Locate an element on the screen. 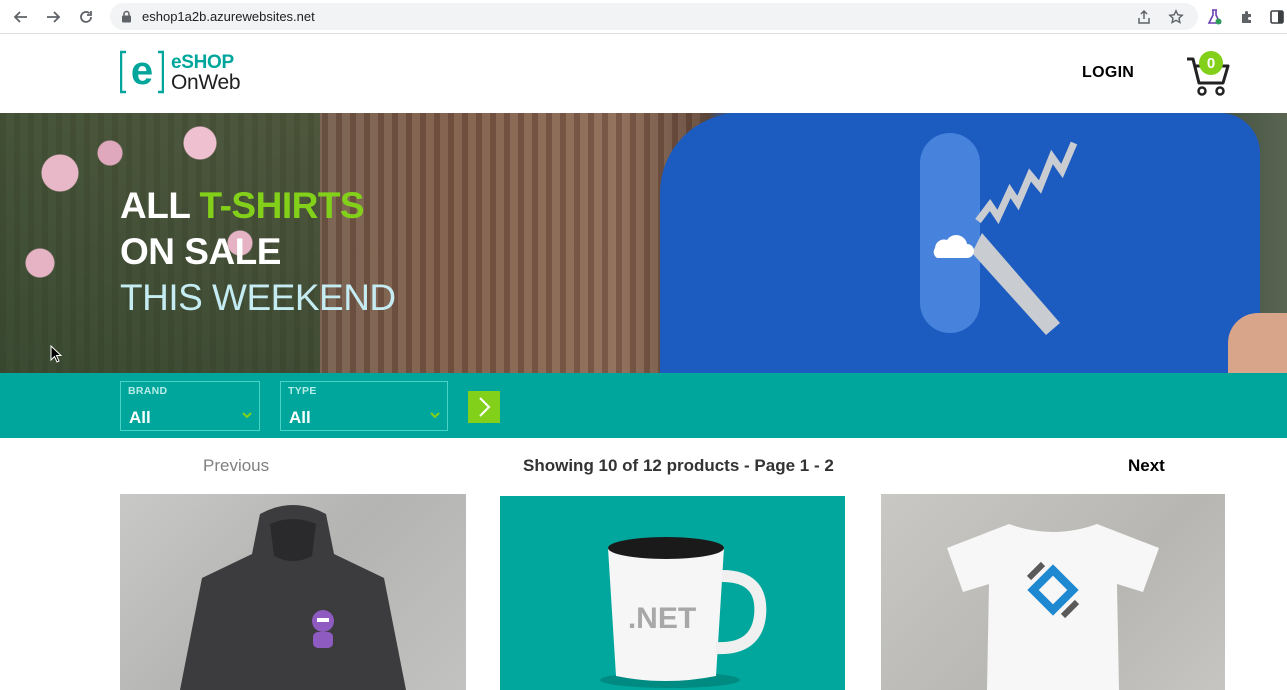 This screenshot has width=1287, height=690. product-image-mug: .NET is located at coordinates (672, 593).